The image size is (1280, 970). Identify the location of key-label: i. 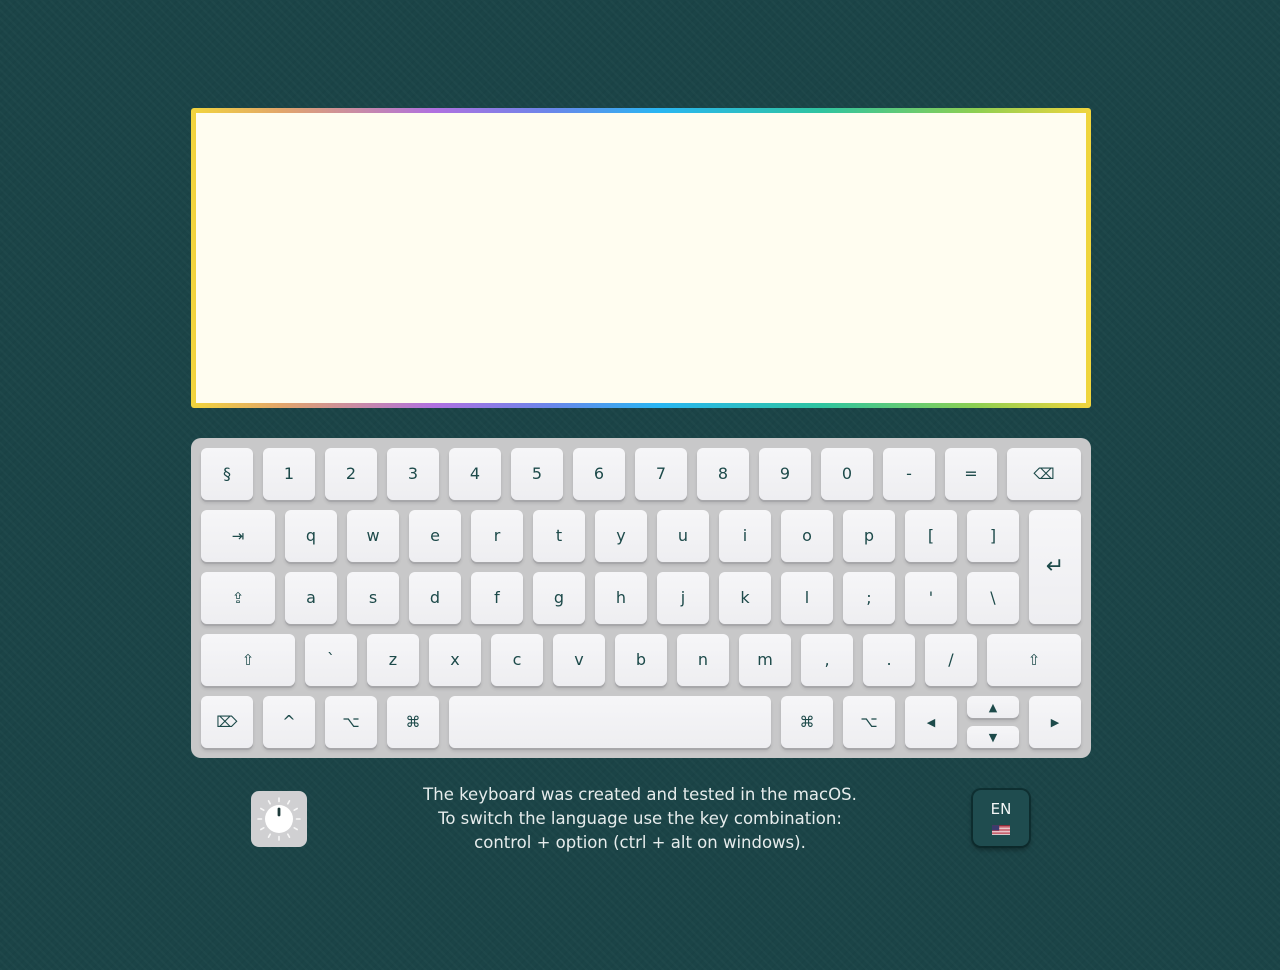
(745, 535).